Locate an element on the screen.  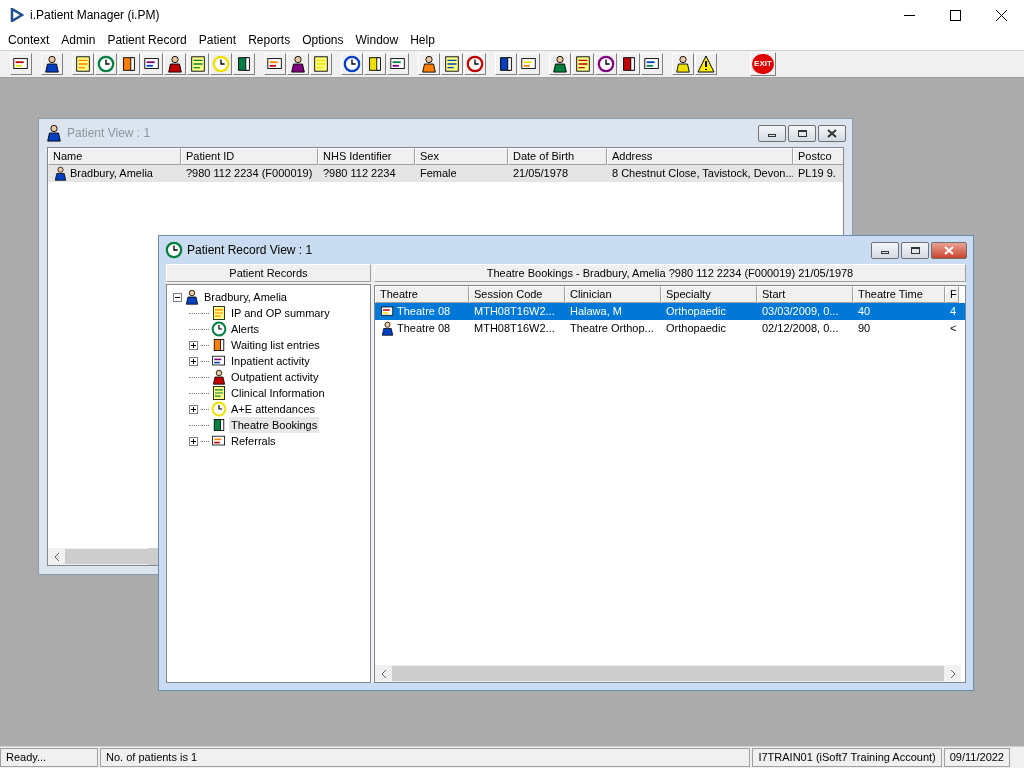
tree-item: A+E attendances is located at coordinates (273, 409).